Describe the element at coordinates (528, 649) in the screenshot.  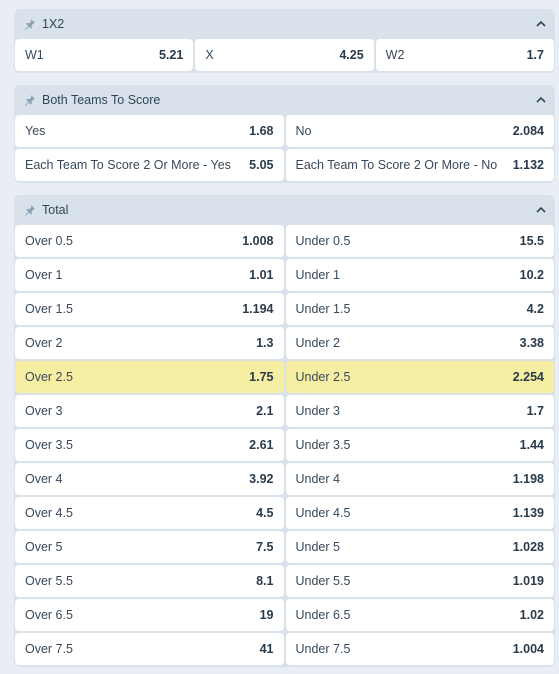
I see `odds-value: 1.004` at that location.